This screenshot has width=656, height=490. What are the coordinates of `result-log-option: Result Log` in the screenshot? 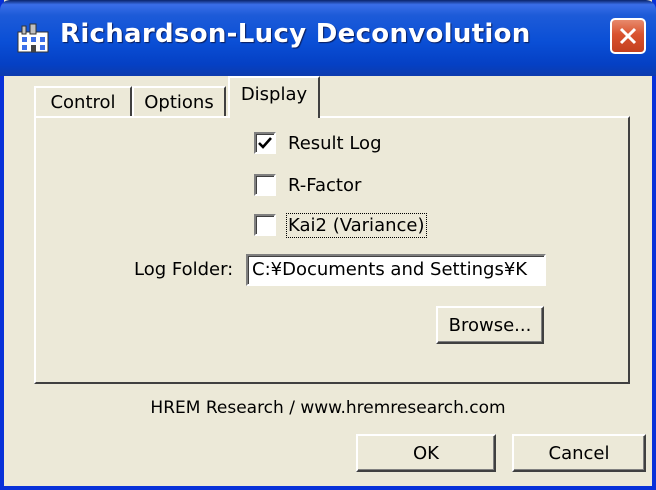 It's located at (318, 143).